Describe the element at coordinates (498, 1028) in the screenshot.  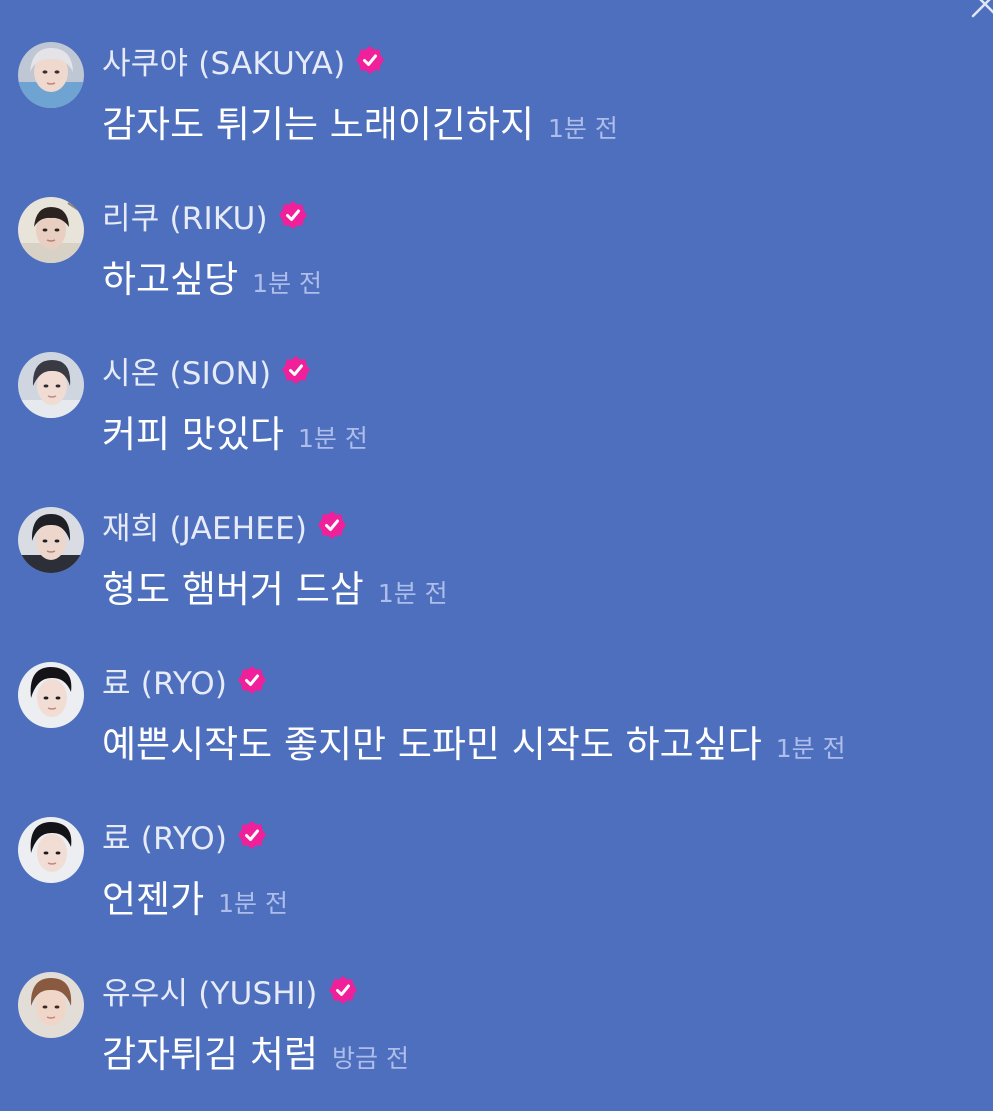
I see `chat-message: 유우시 (YUSHI) 감자튀김 처럼 방금 전` at that location.